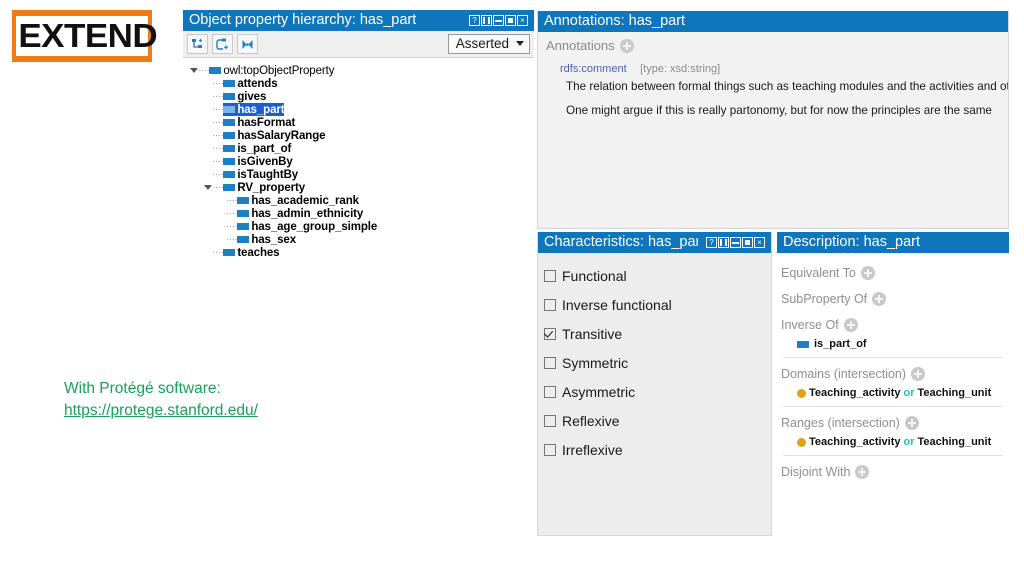 Image resolution: width=1024 pixels, height=576 pixels. What do you see at coordinates (852, 242) in the screenshot?
I see `description-panel-title: Description: has_part` at bounding box center [852, 242].